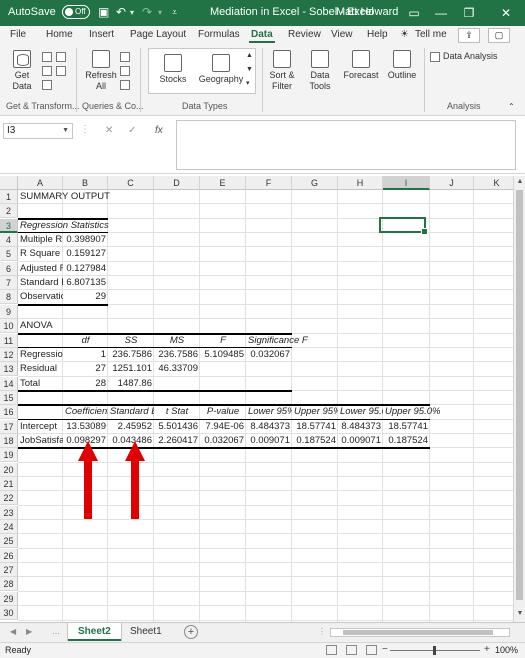 This screenshot has width=525, height=658. What do you see at coordinates (40, 297) in the screenshot?
I see `cell-a8: Observations` at bounding box center [40, 297].